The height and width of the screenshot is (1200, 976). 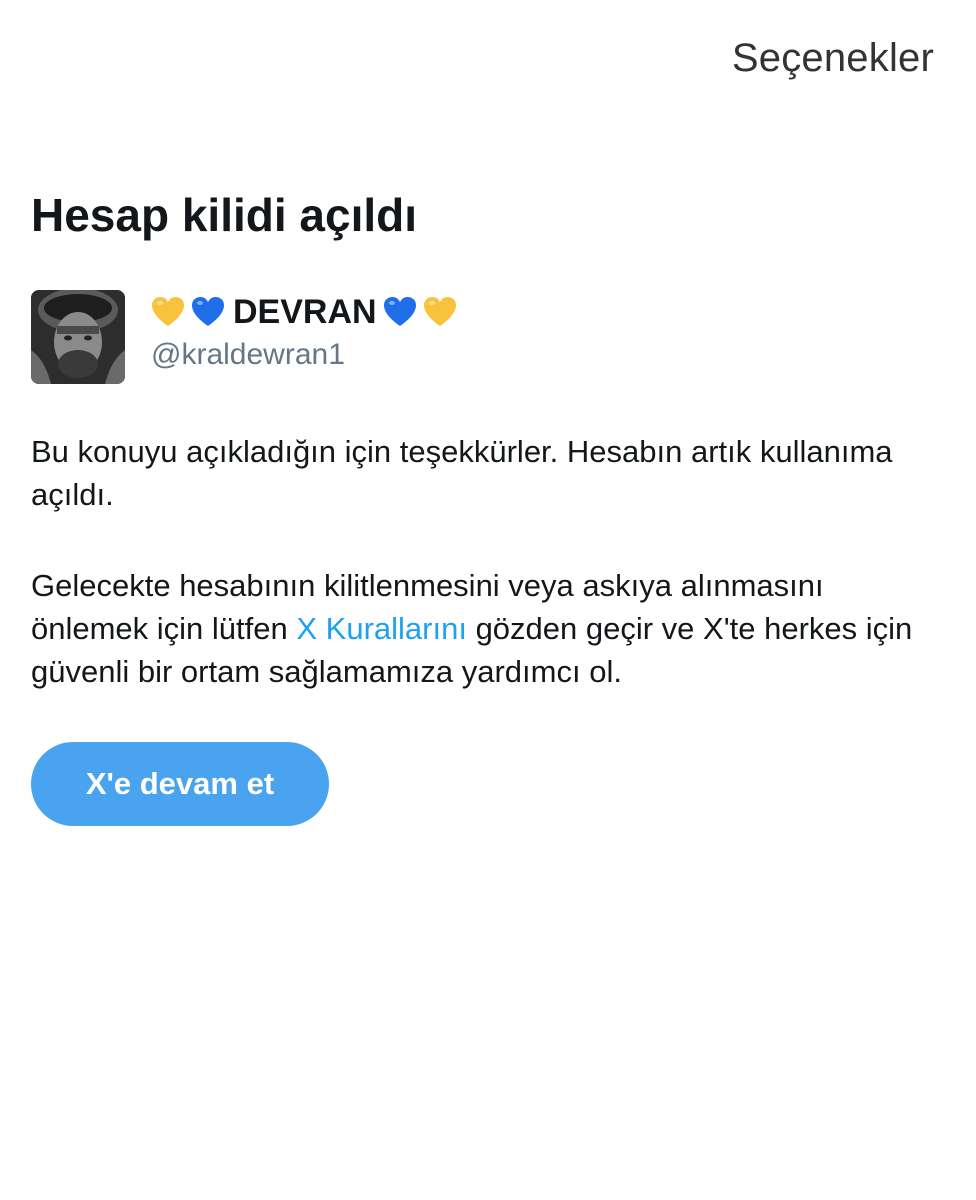 What do you see at coordinates (224, 215) in the screenshot?
I see `page-title: Hesap kilidi açıldı` at bounding box center [224, 215].